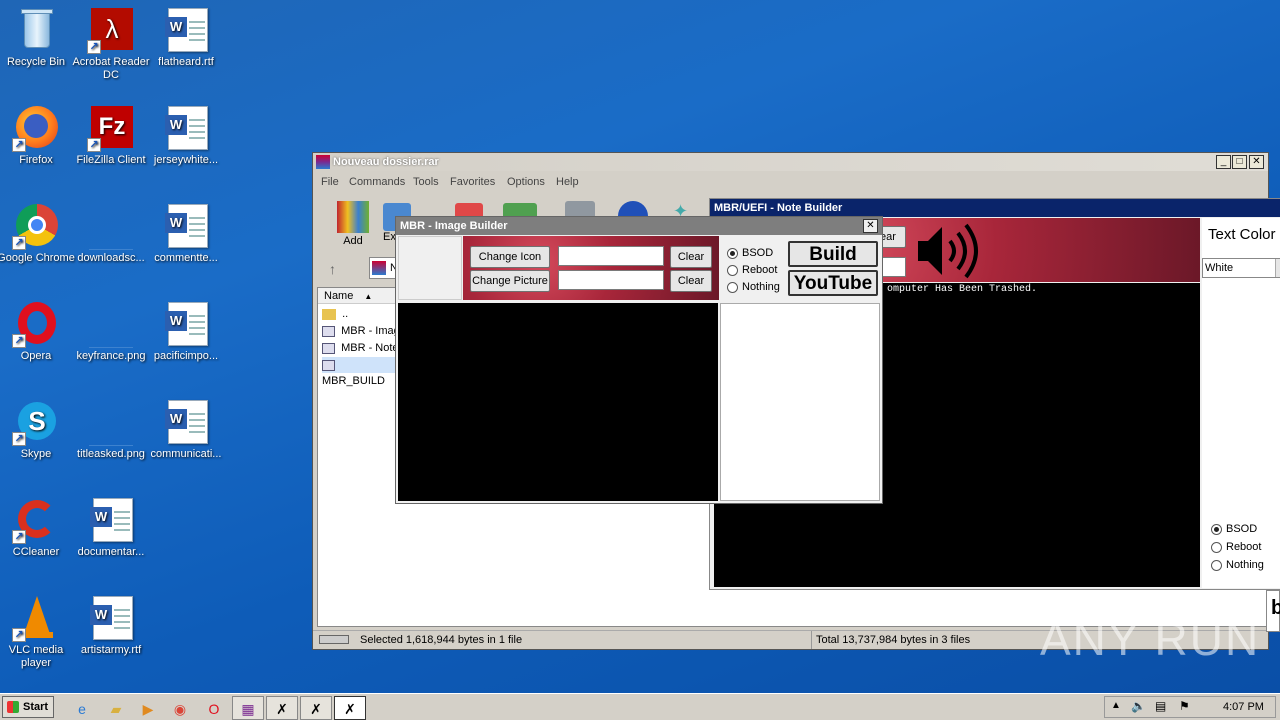 The image size is (1280, 720). What do you see at coordinates (111, 454) in the screenshot?
I see `desktop-icon-label: titleasked.png` at bounding box center [111, 454].